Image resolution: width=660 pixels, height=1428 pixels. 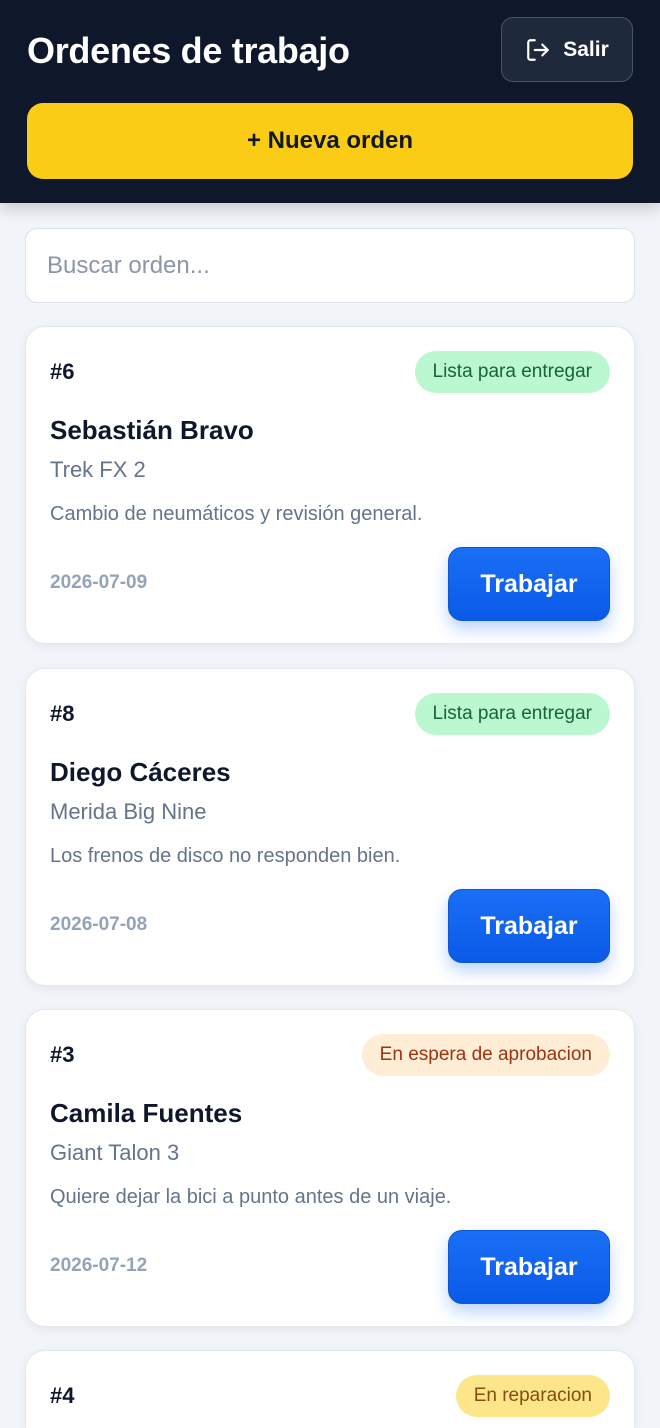 What do you see at coordinates (99, 582) in the screenshot?
I see `order-date: 2026-07-09` at bounding box center [99, 582].